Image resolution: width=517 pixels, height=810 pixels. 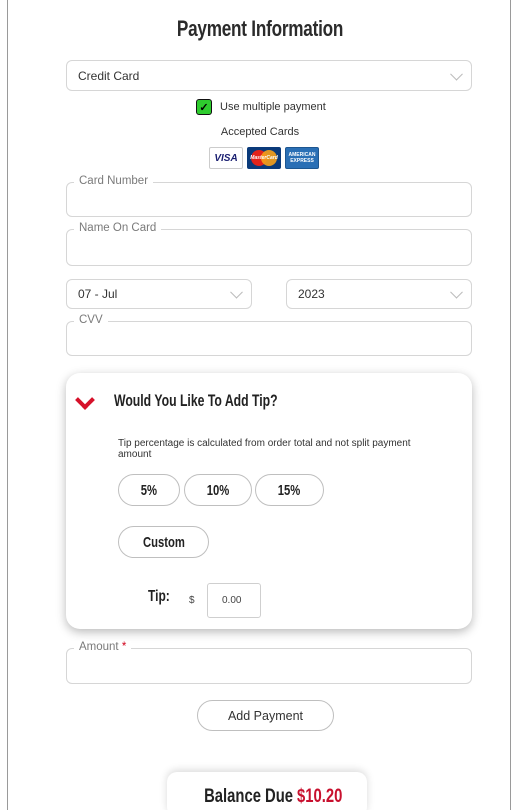 I want to click on balance-due-badge: Balance Due $10.20, so click(x=267, y=791).